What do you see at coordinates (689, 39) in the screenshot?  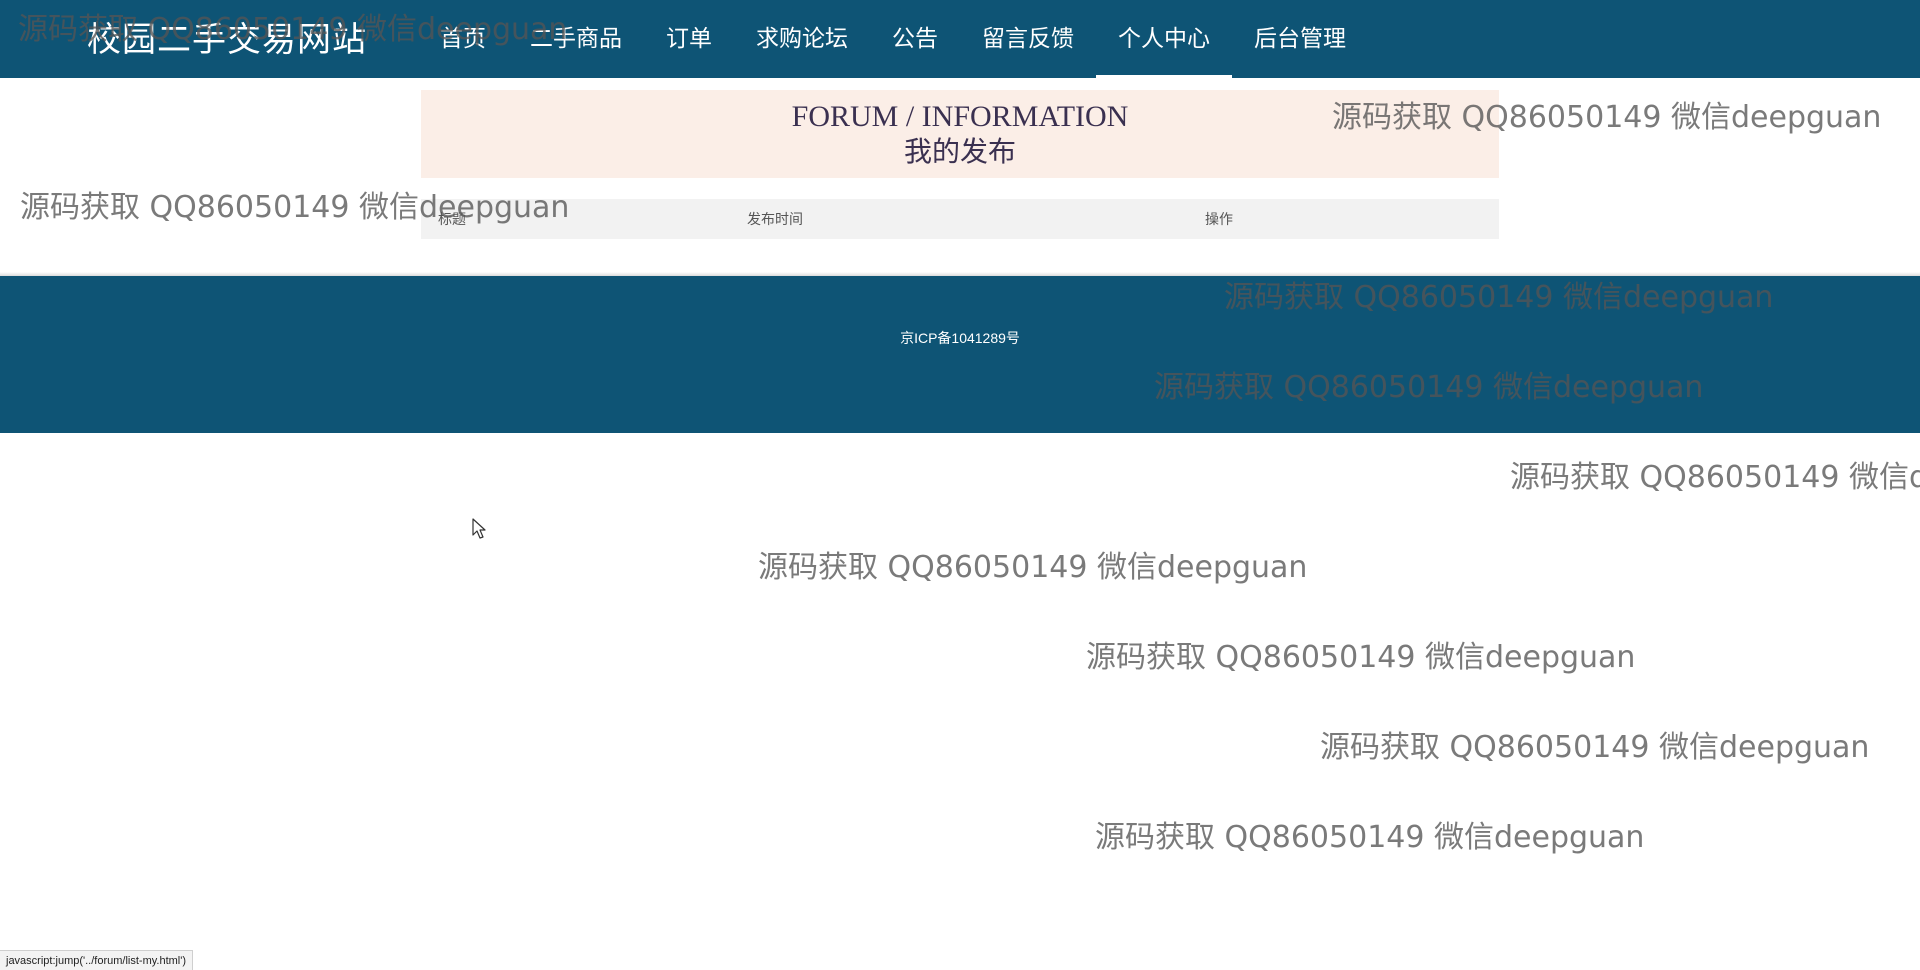 I see `nav-item-orders: 订单` at bounding box center [689, 39].